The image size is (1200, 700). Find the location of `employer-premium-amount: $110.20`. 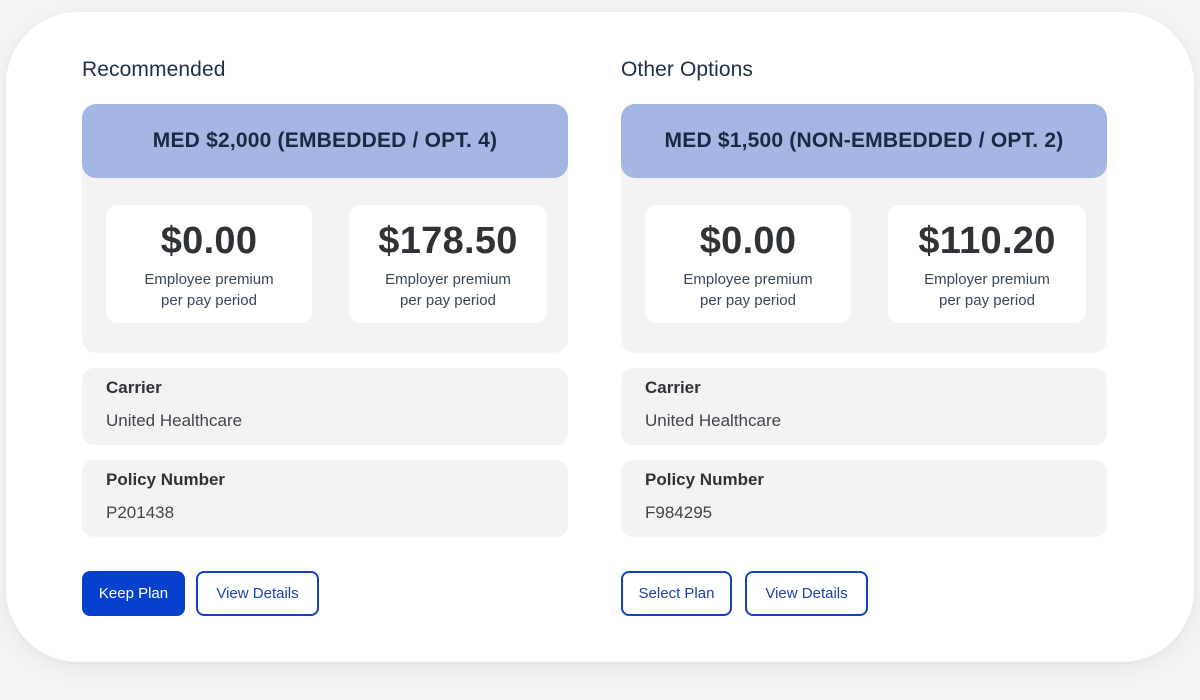

employer-premium-amount: $110.20 is located at coordinates (987, 241).